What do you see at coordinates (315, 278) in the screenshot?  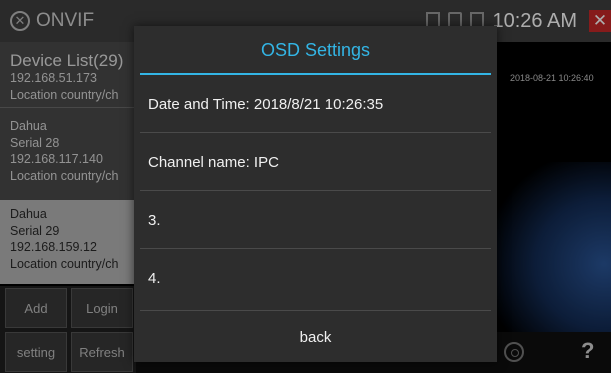 I see `osd-row-4: 4.` at bounding box center [315, 278].